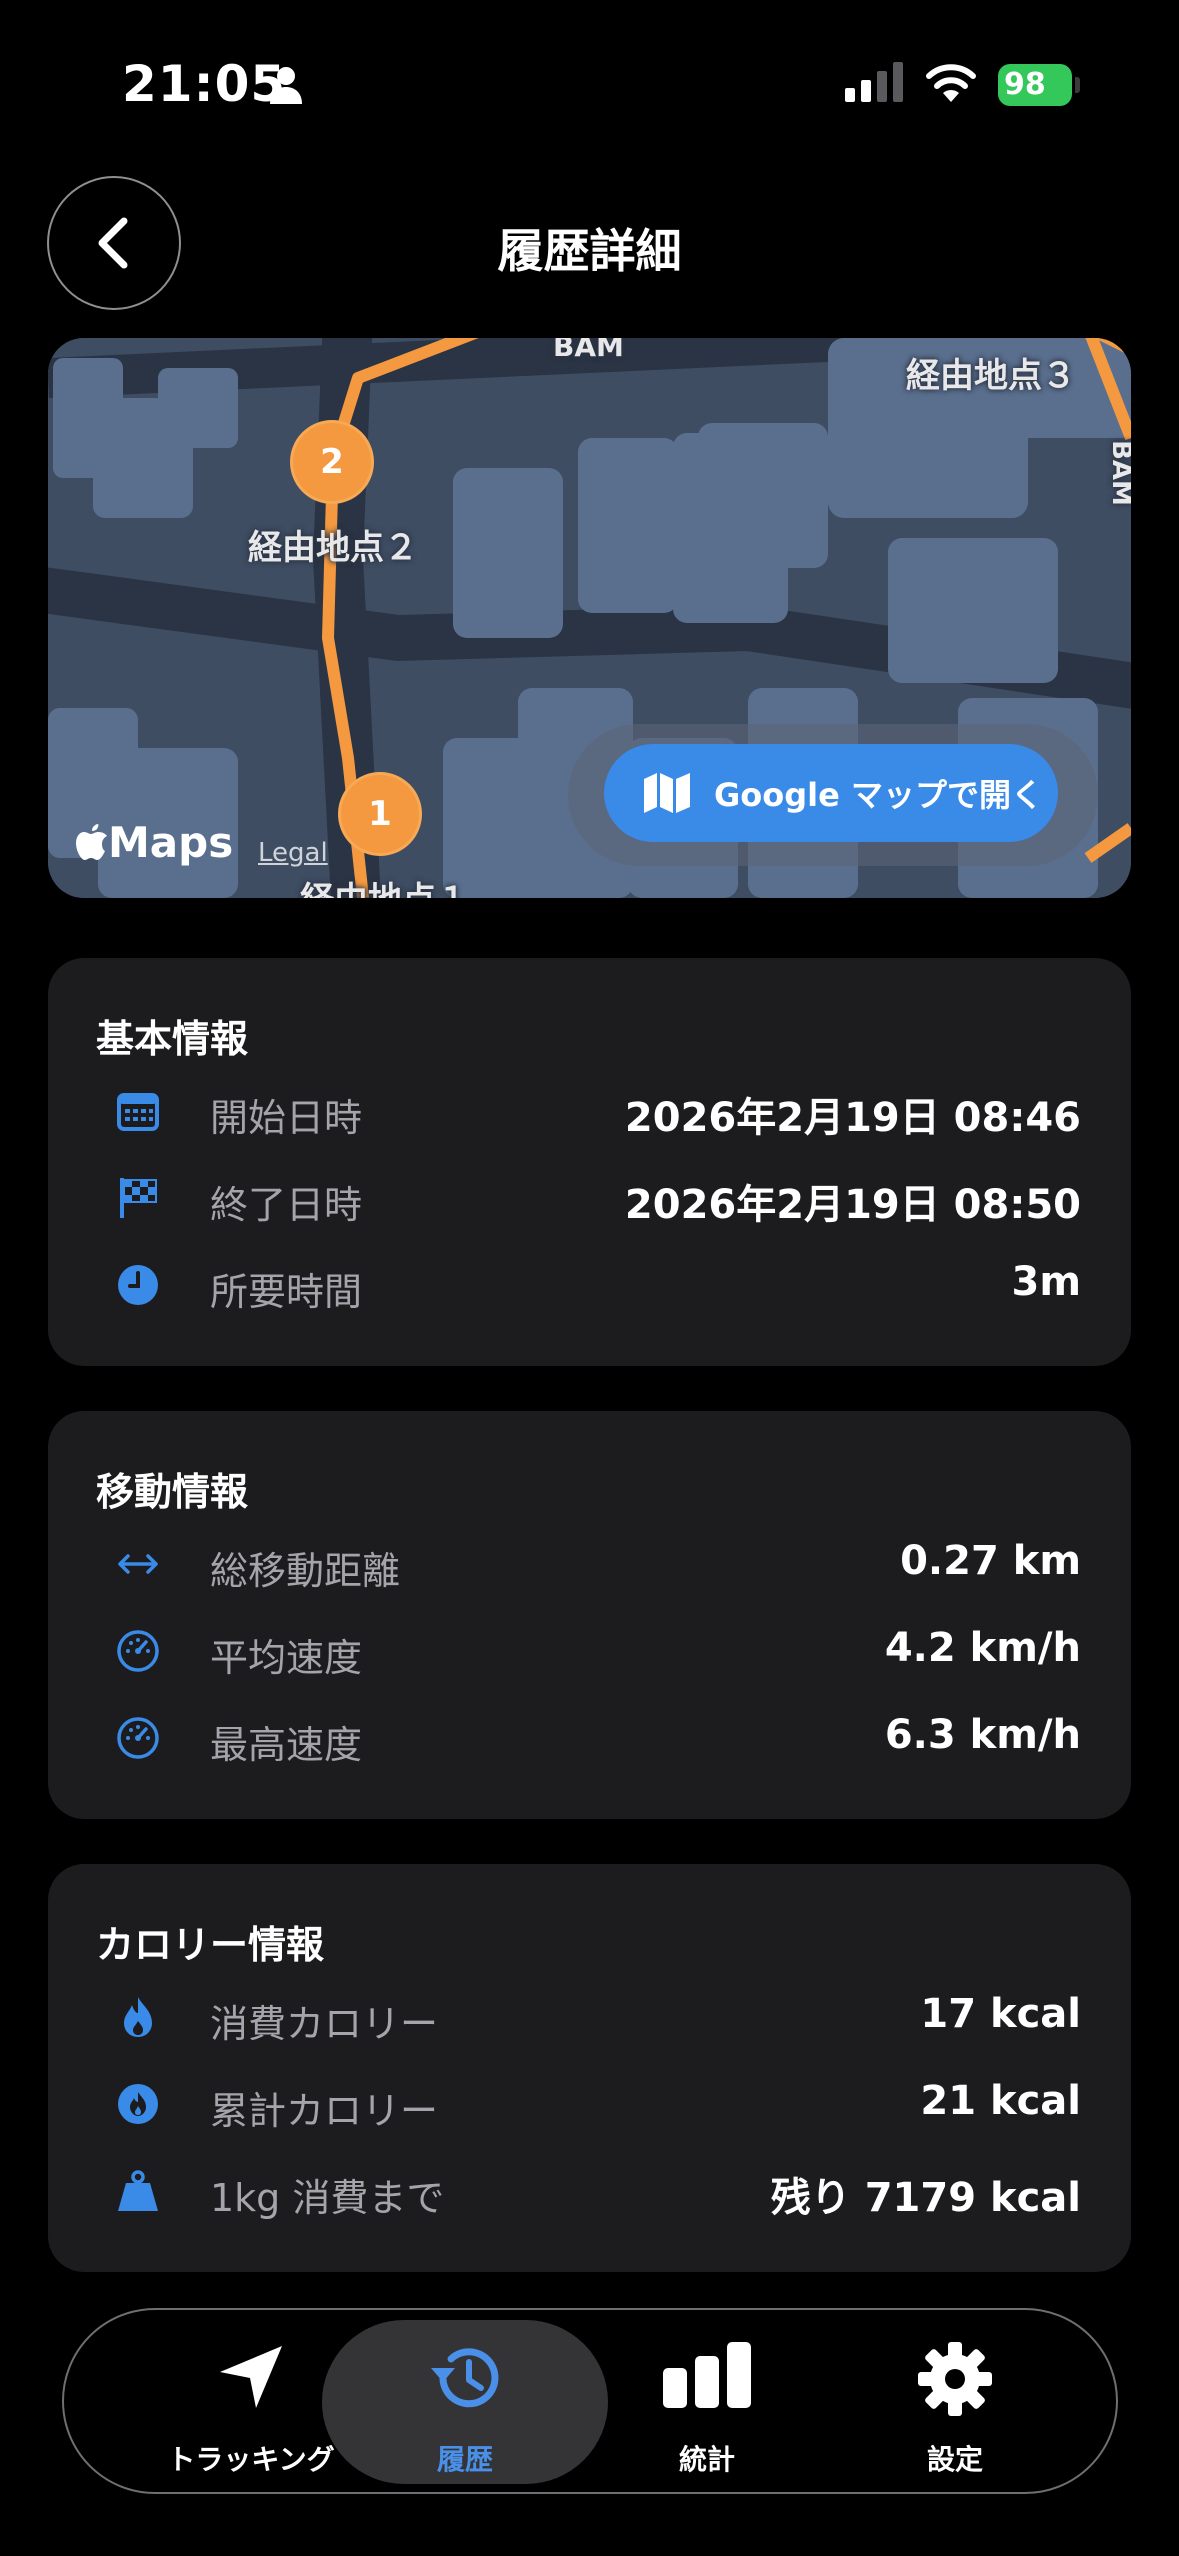 Image resolution: width=1179 pixels, height=2556 pixels. I want to click on flame-icon, so click(138, 2017).